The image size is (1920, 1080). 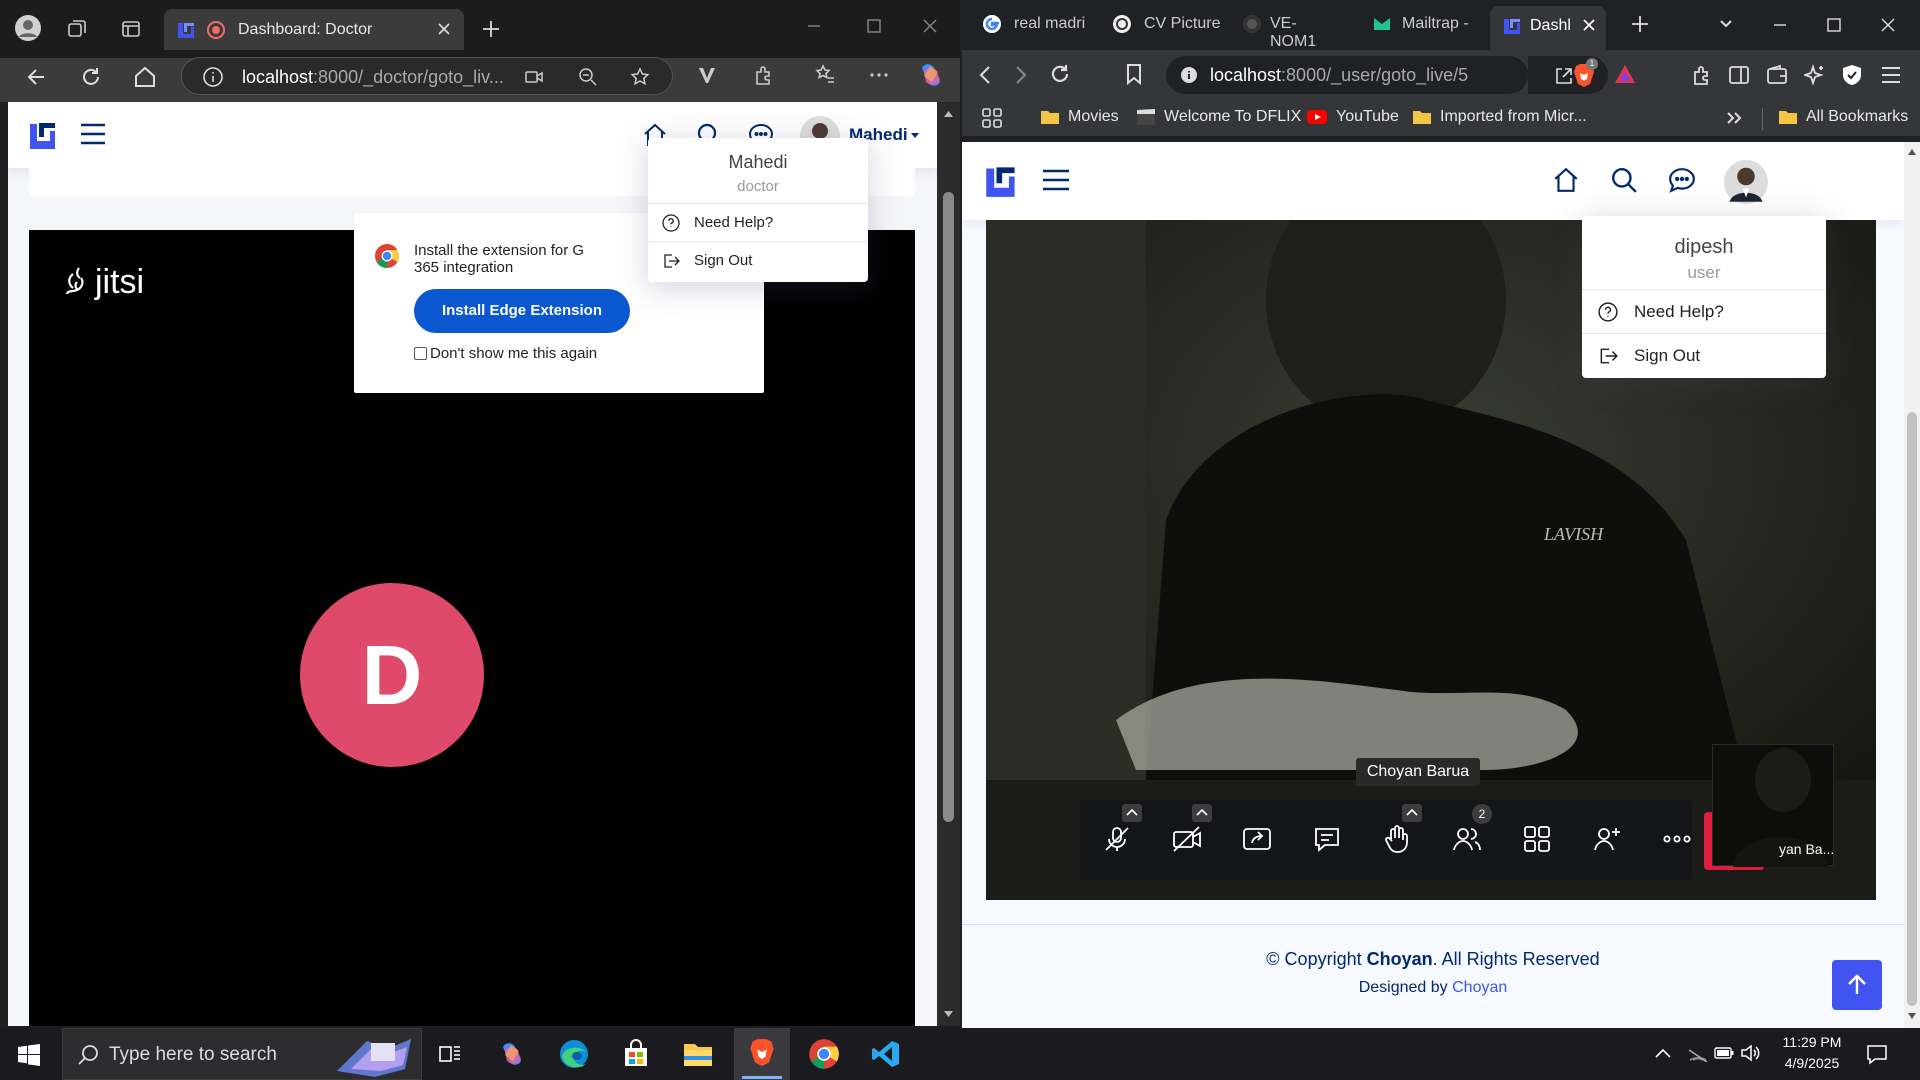 What do you see at coordinates (314, 29) in the screenshot?
I see `tab-dashboard-doctor: Dashboard: Doctor` at bounding box center [314, 29].